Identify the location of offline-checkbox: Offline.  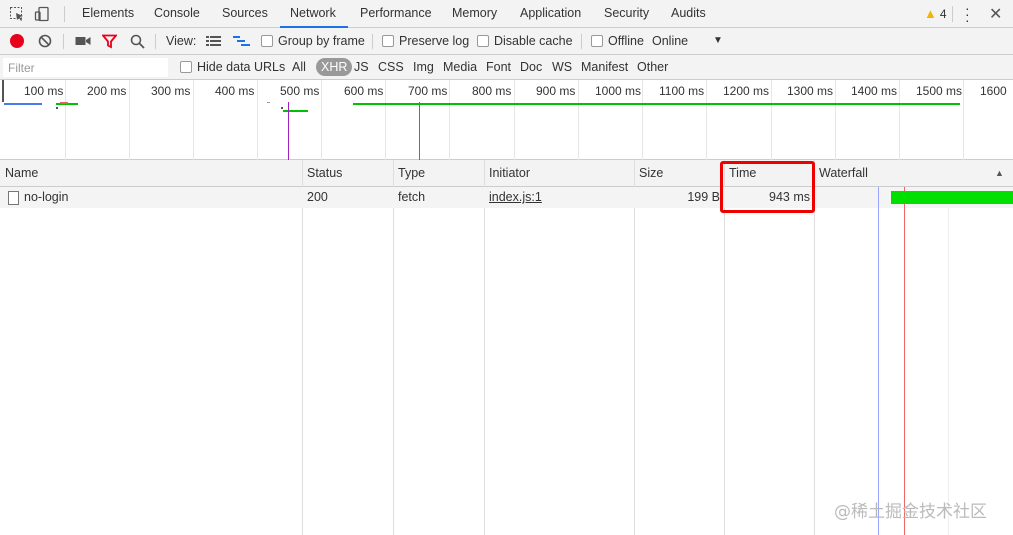
(617, 41).